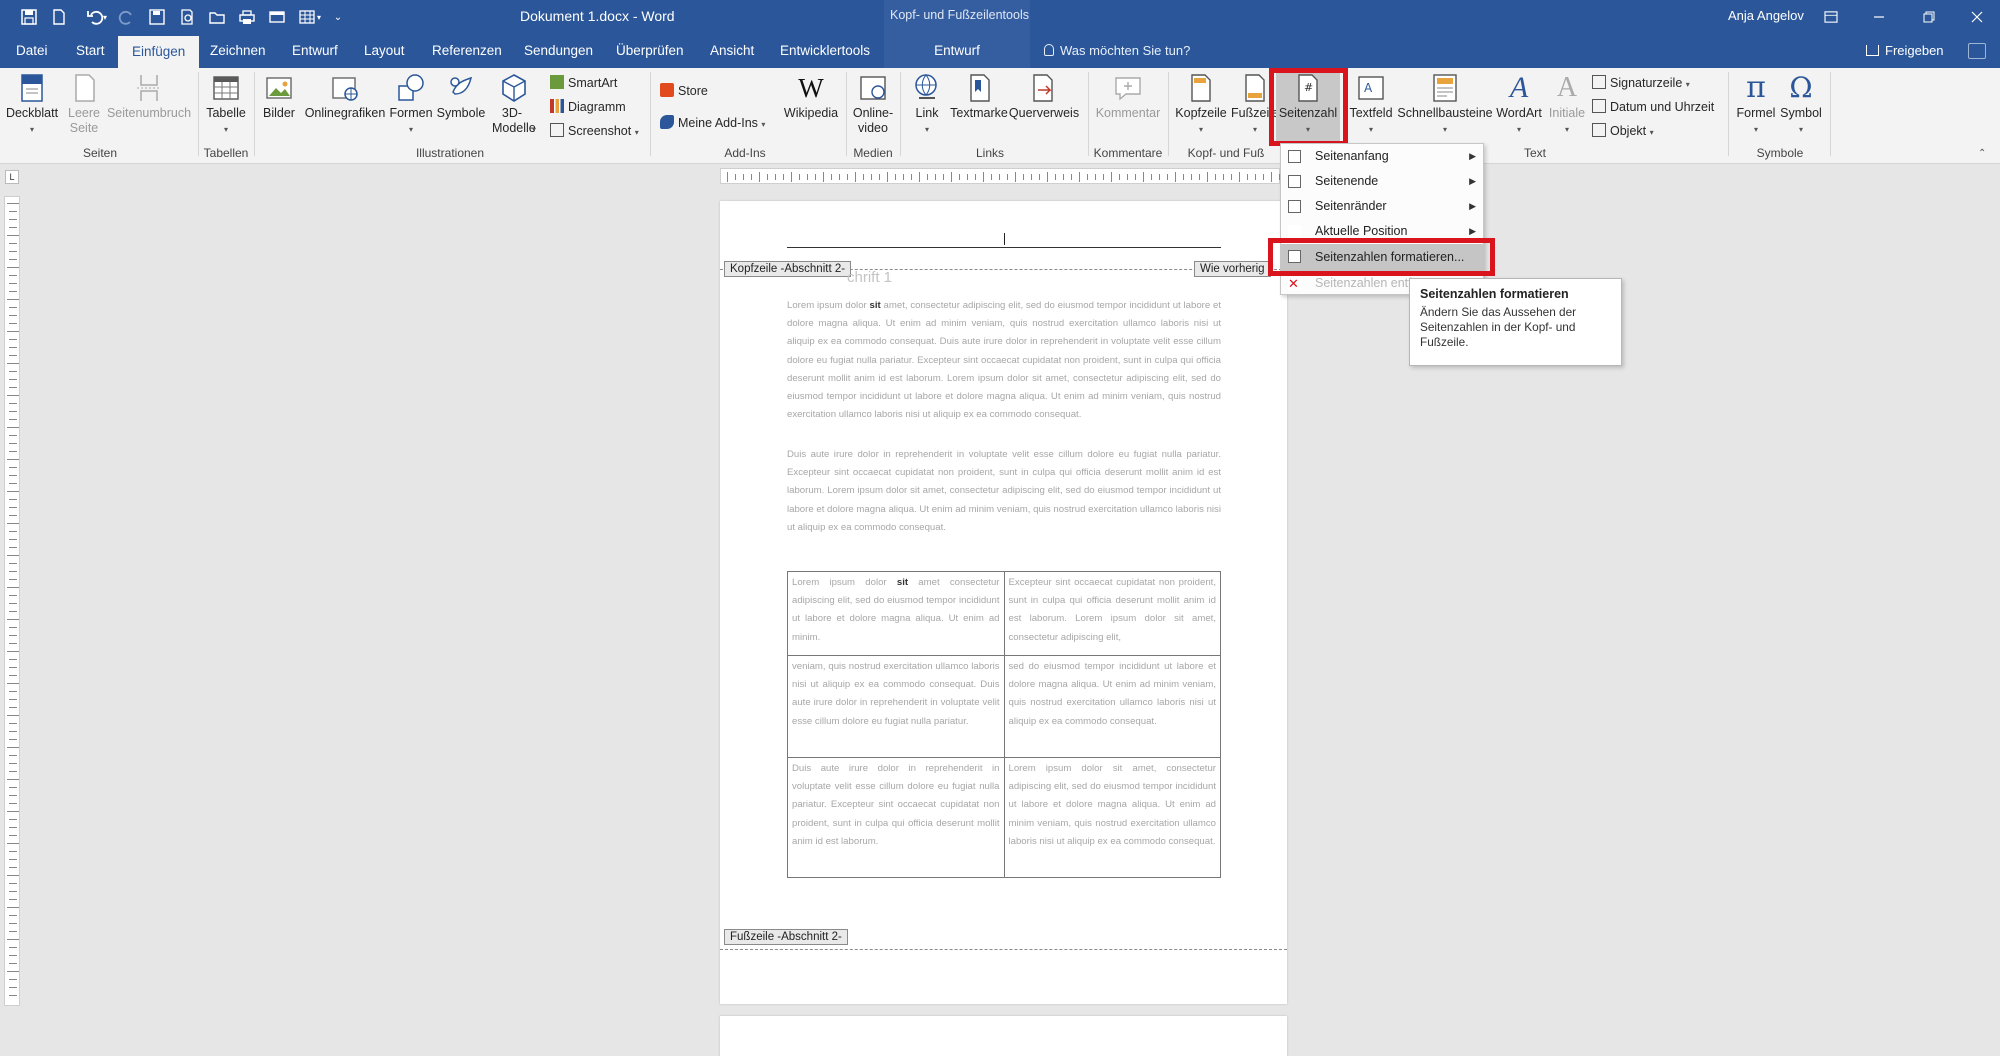  Describe the element at coordinates (338, 17) in the screenshot. I see `customize-qat-icon: ⌄` at that location.